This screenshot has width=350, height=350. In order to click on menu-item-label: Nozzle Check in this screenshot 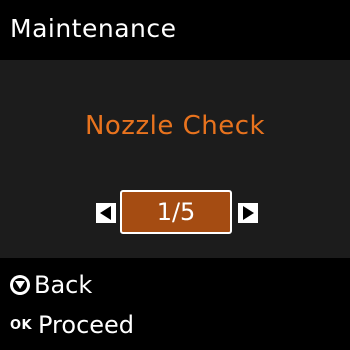, I will do `click(175, 126)`.